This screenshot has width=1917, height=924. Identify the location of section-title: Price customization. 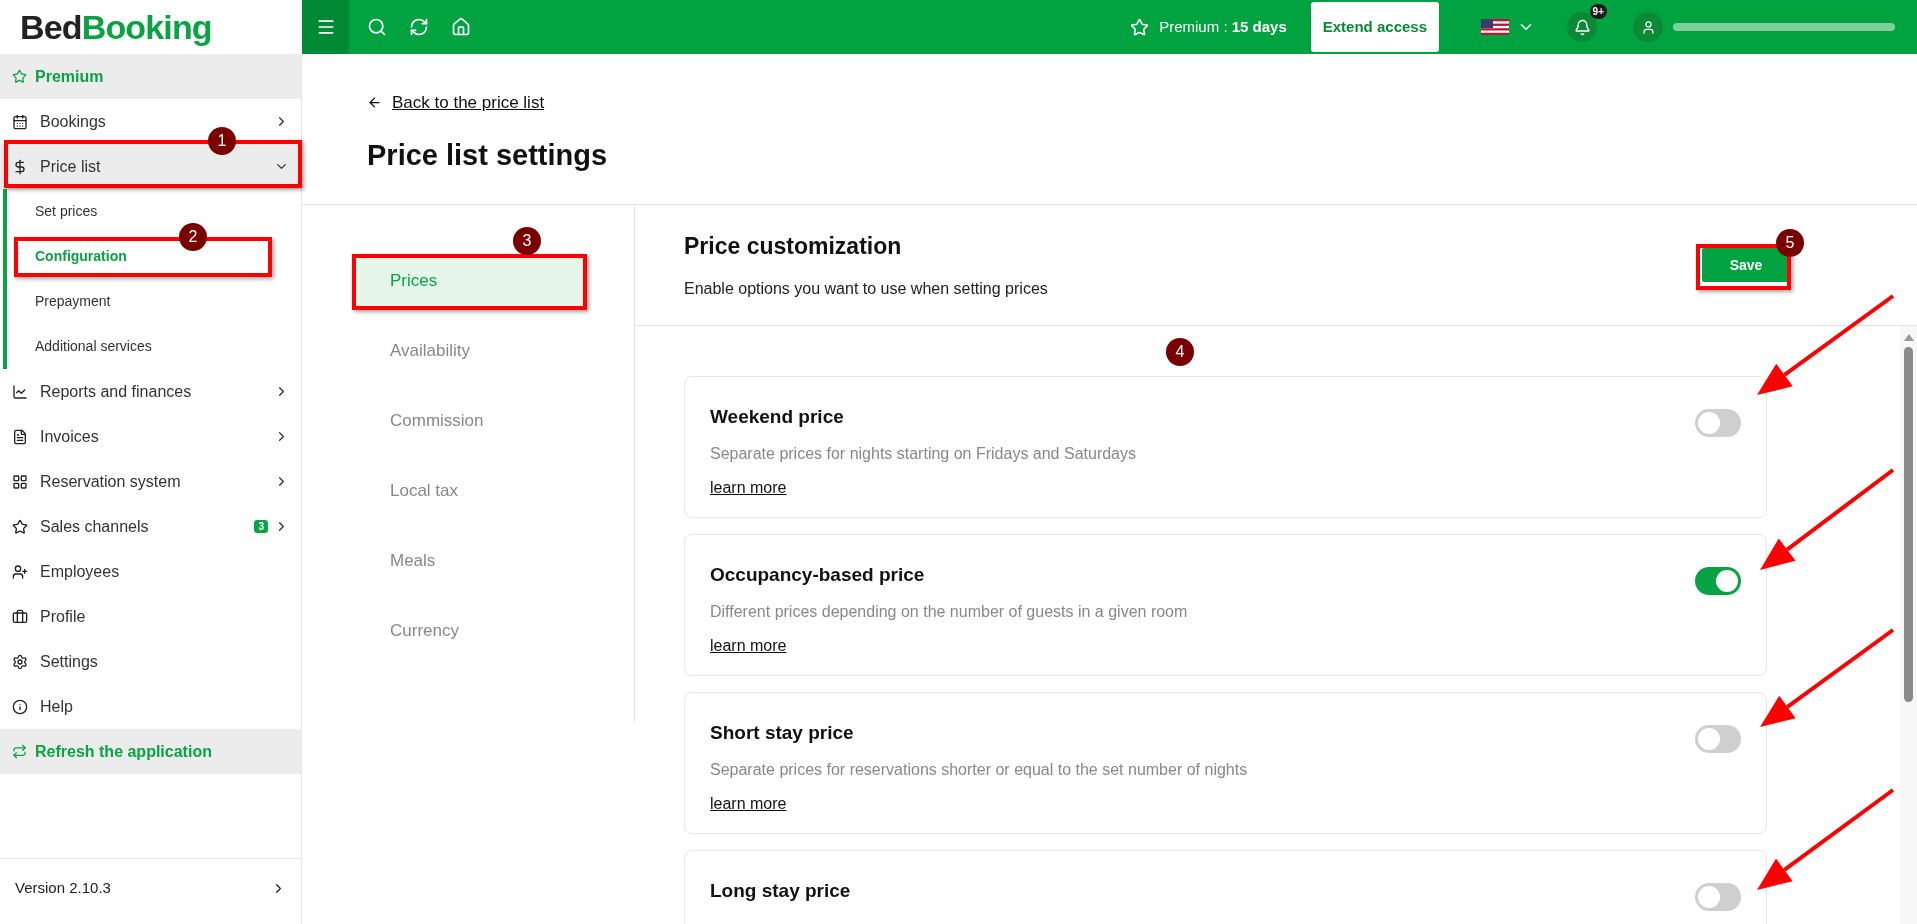
(793, 246).